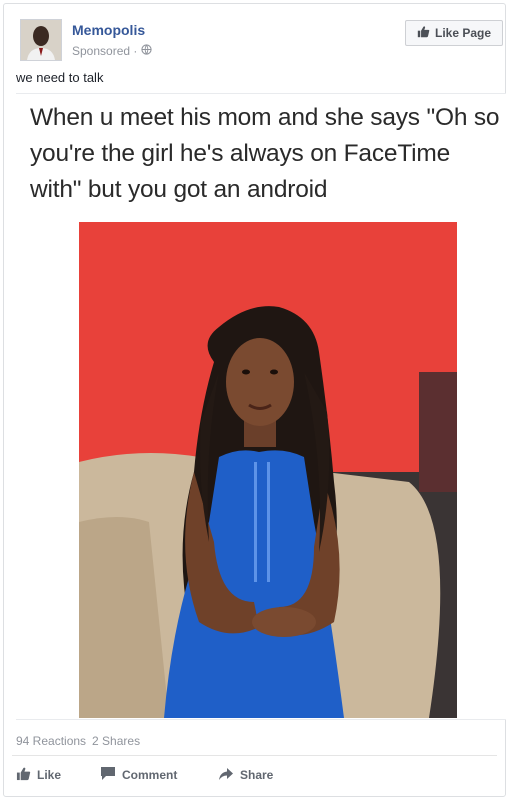  I want to click on like-page-label: Like Page, so click(463, 33).